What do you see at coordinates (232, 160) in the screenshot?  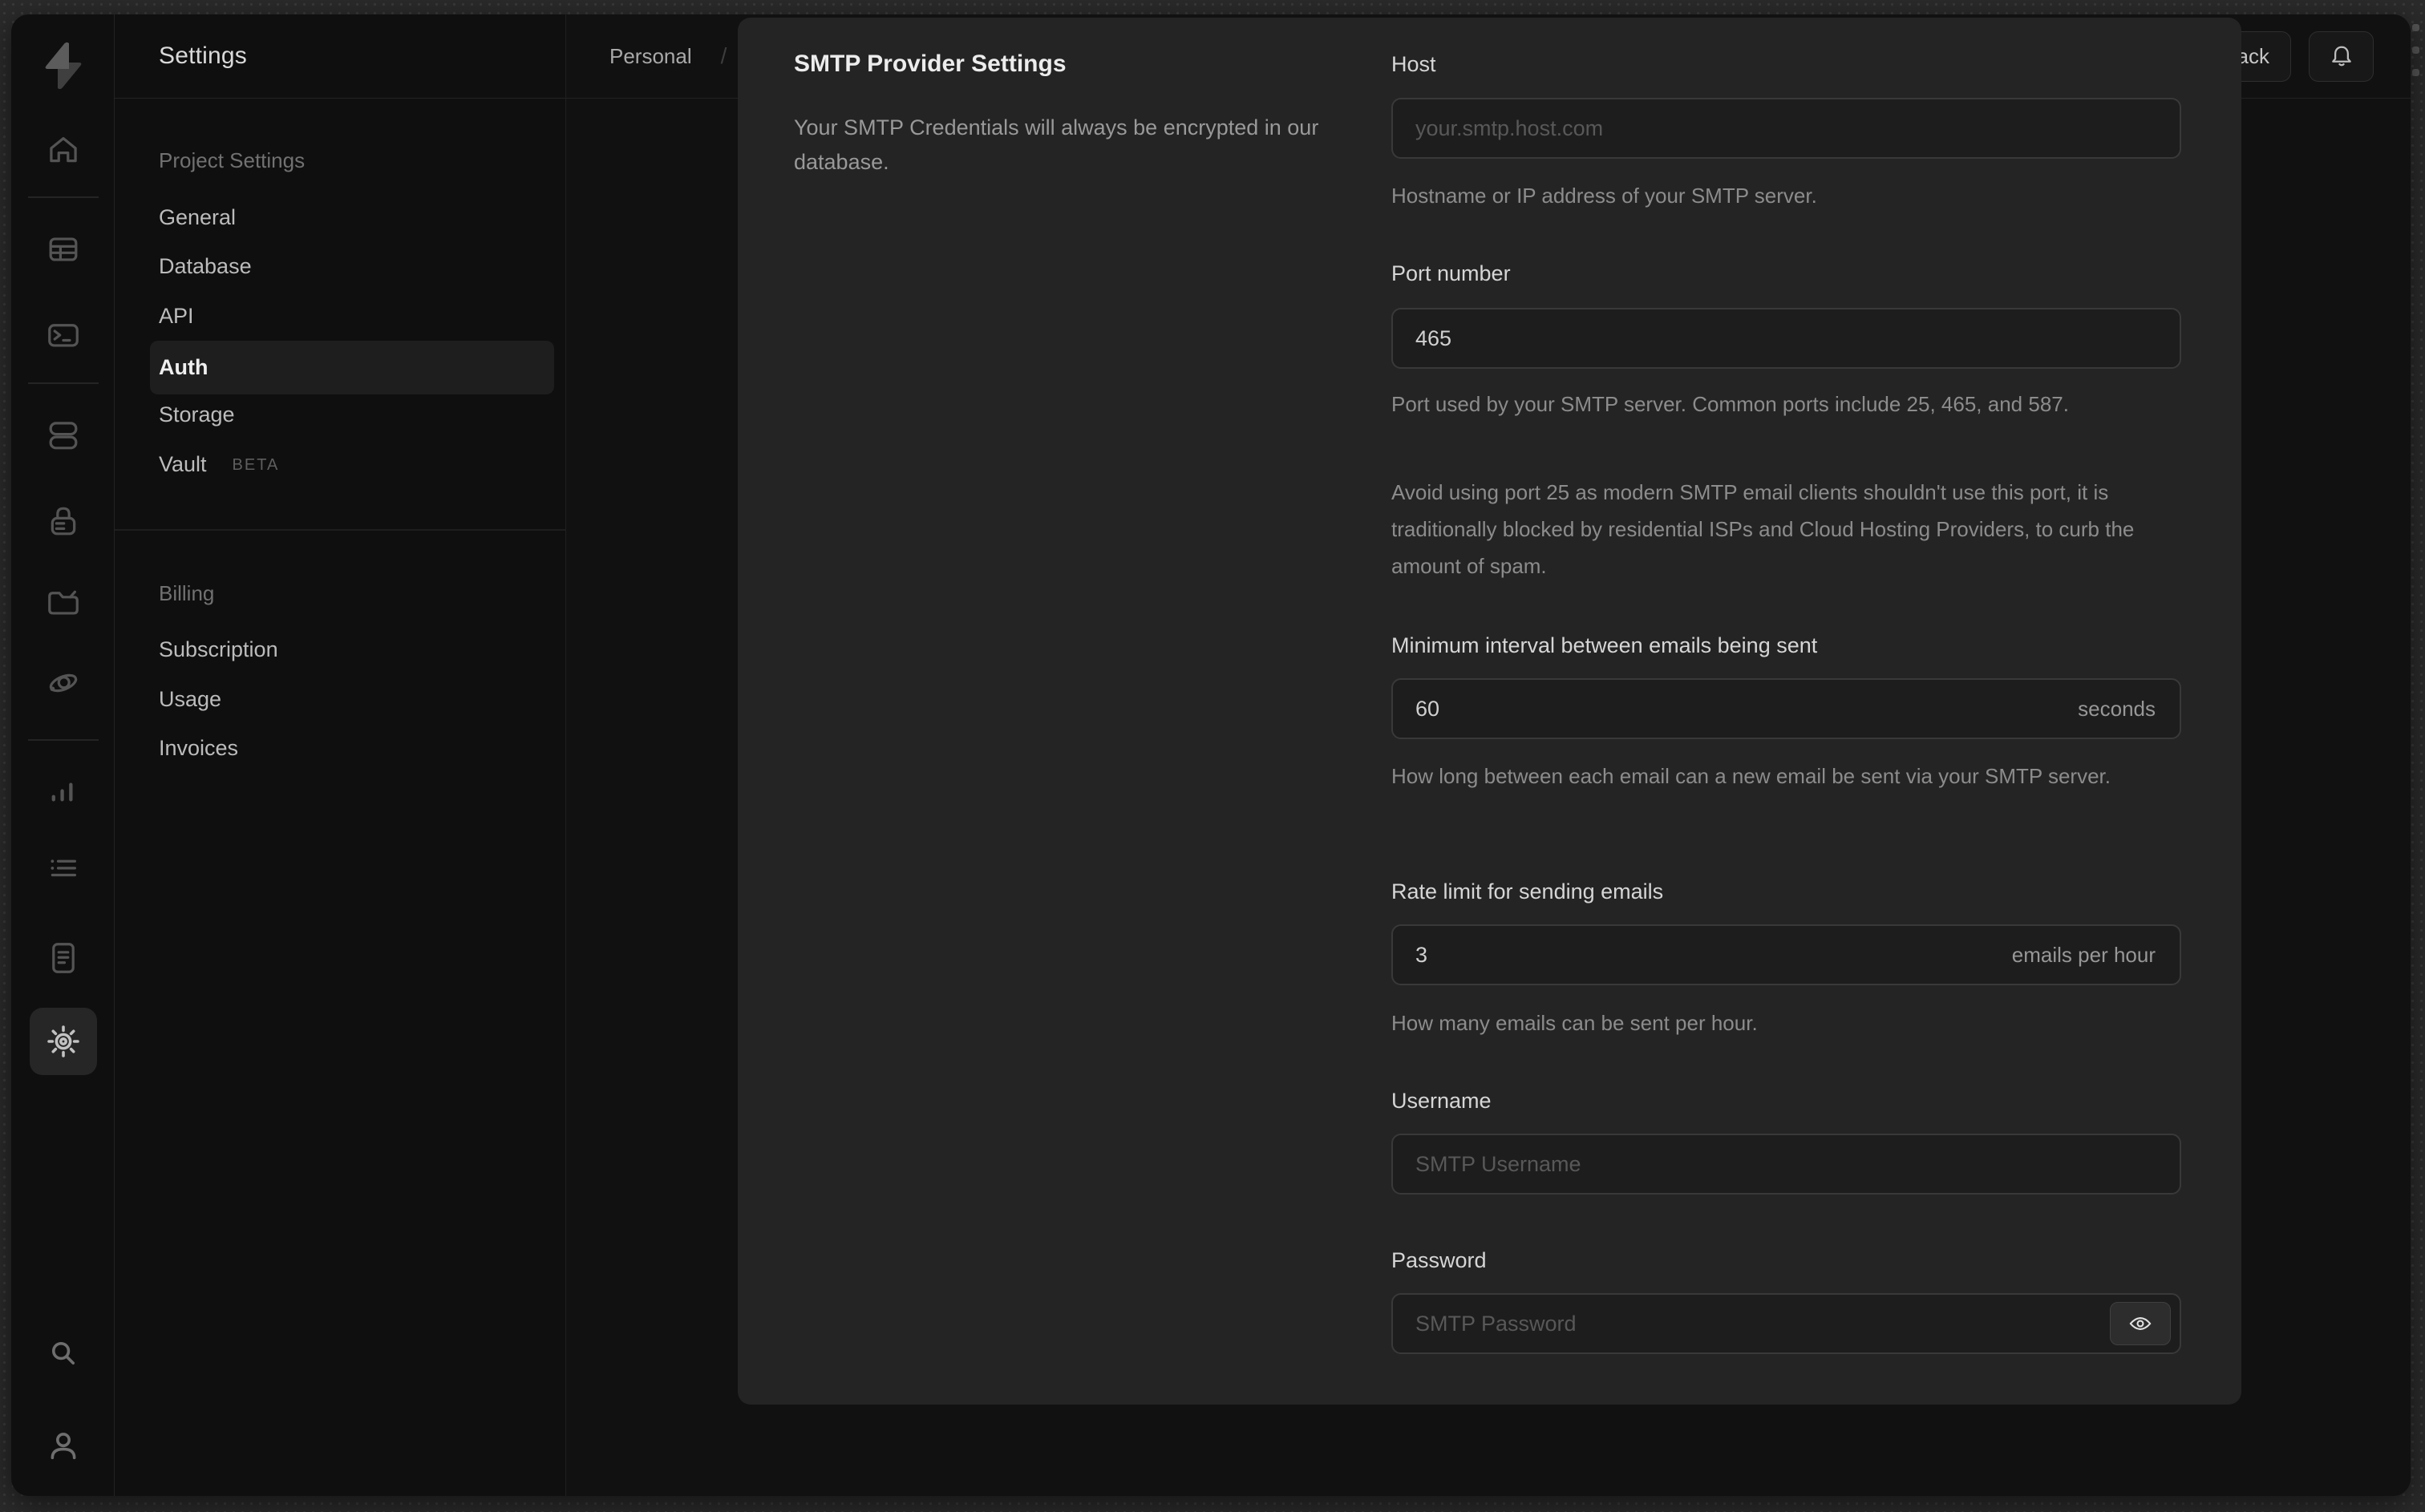 I see `section-label-project-settings: Project Settings` at bounding box center [232, 160].